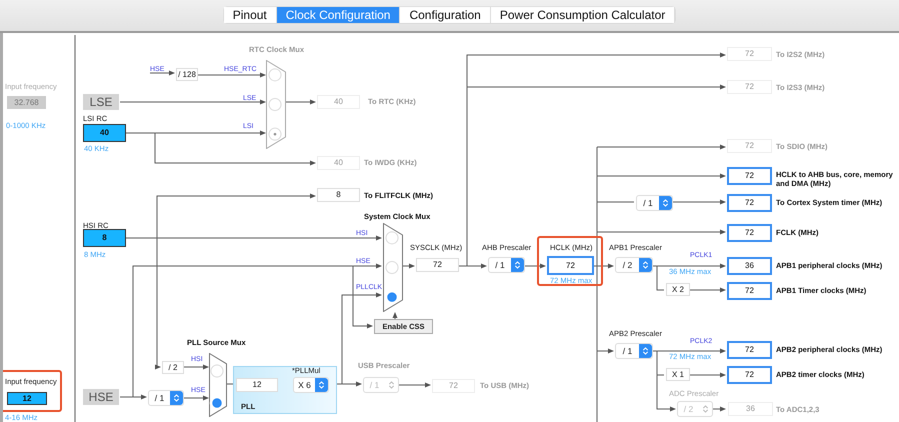 This screenshot has width=899, height=422. I want to click on prescaler-dropdown: X 6, so click(311, 385).